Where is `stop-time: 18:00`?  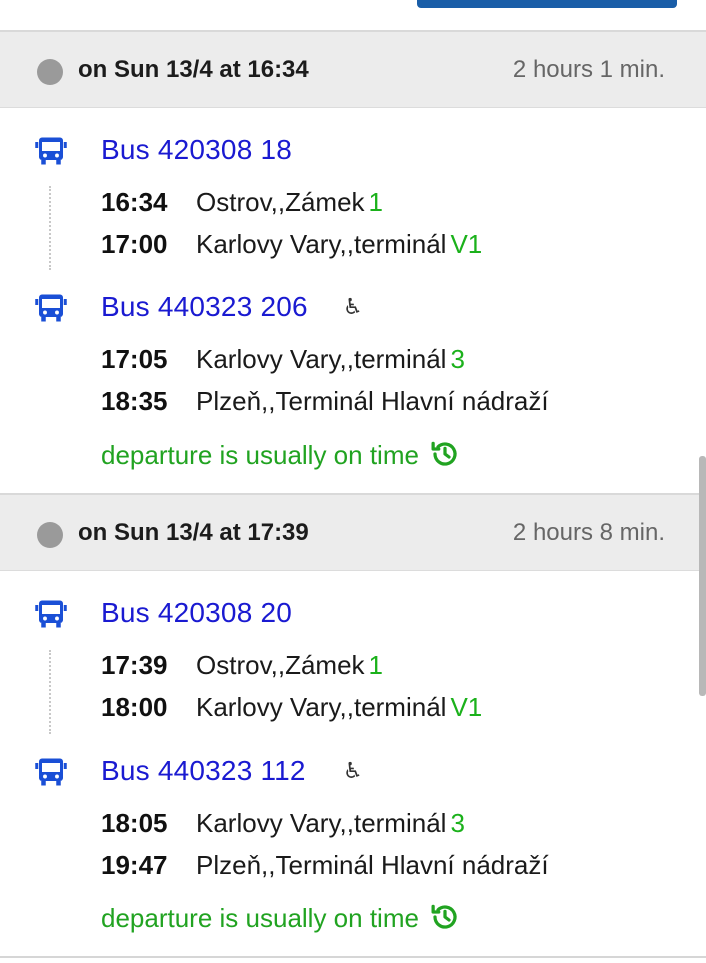 stop-time: 18:00 is located at coordinates (134, 707).